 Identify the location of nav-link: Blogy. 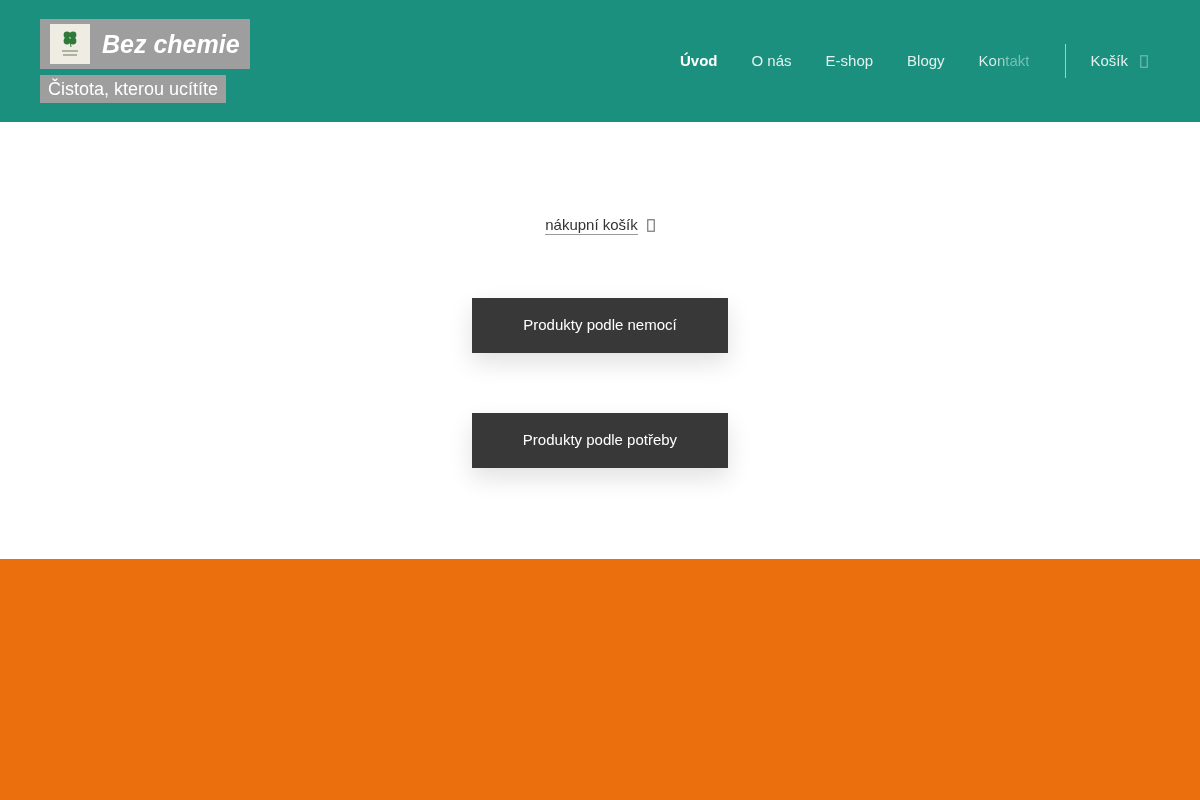
(926, 61).